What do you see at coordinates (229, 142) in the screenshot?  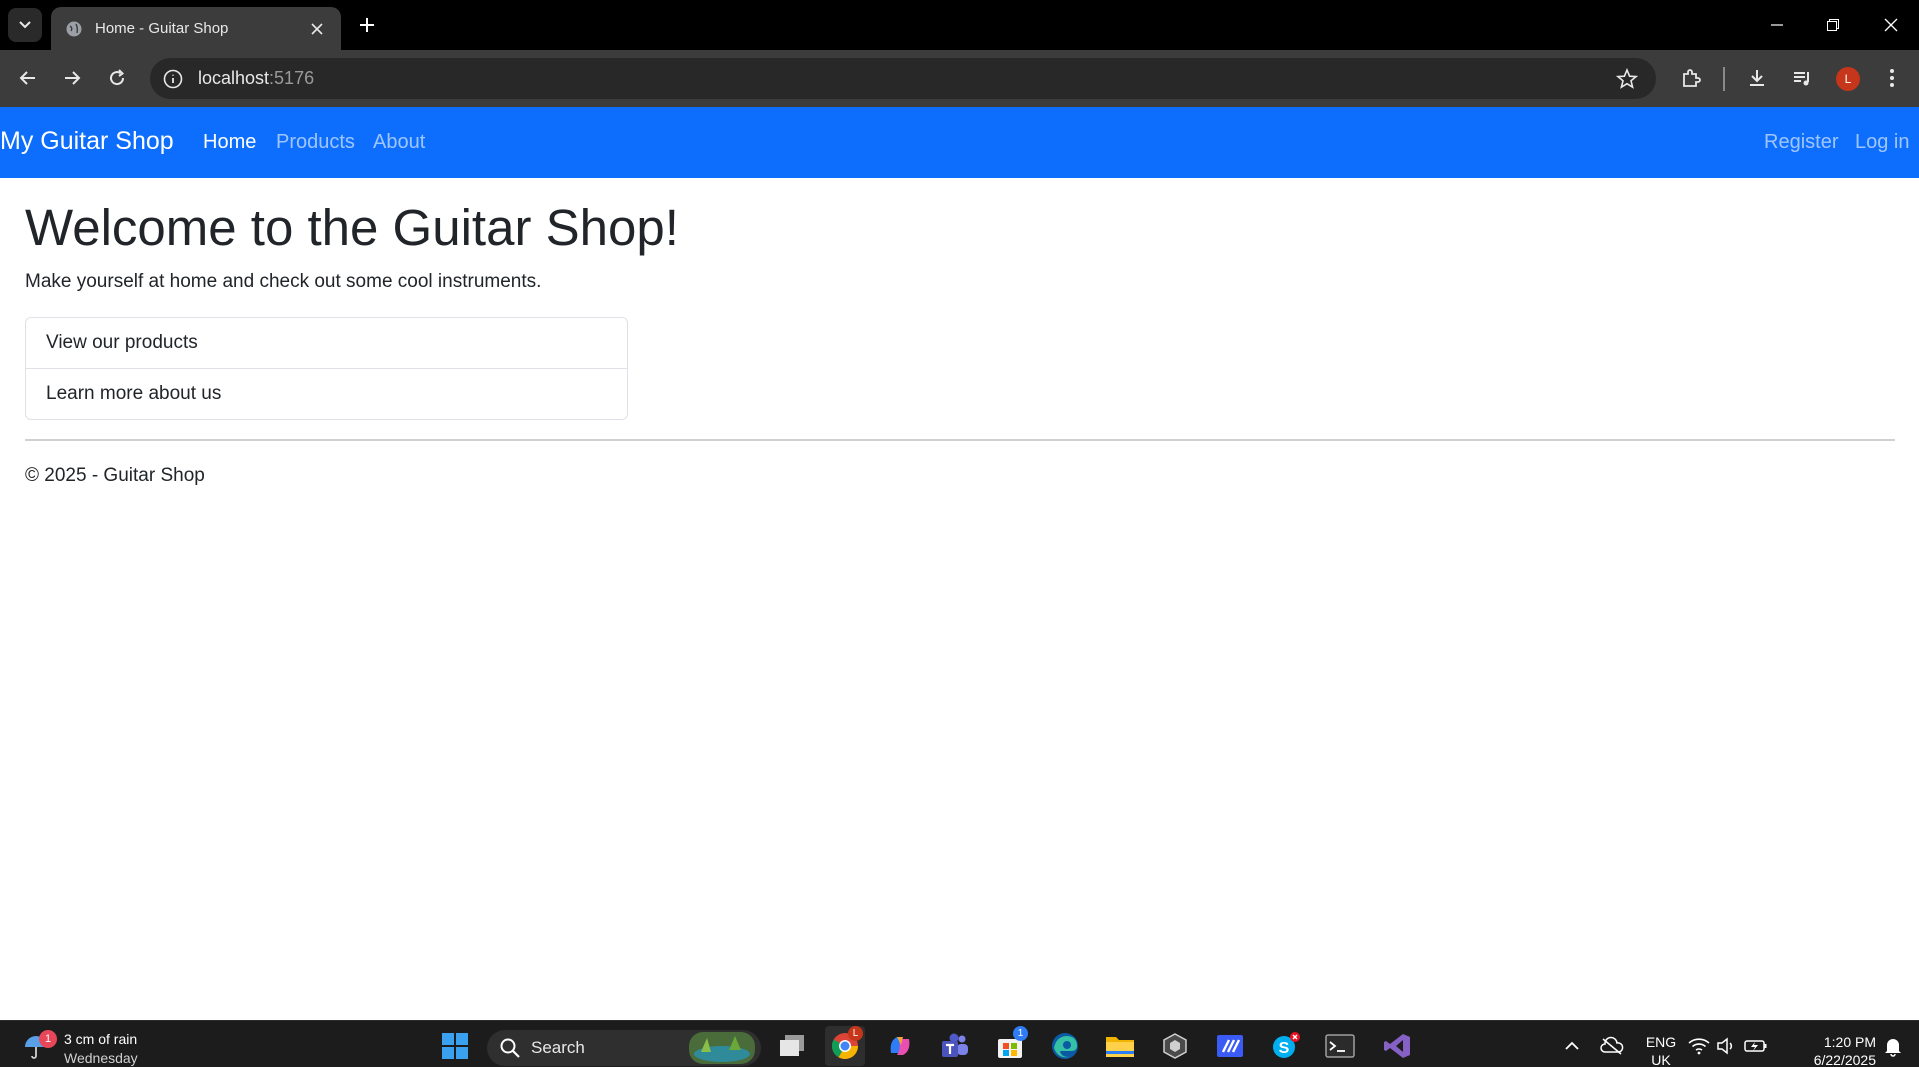 I see `nav-link-home: Home` at bounding box center [229, 142].